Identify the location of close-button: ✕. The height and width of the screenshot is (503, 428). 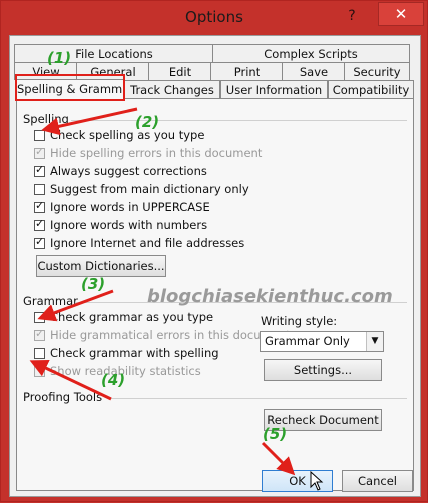
(401, 14).